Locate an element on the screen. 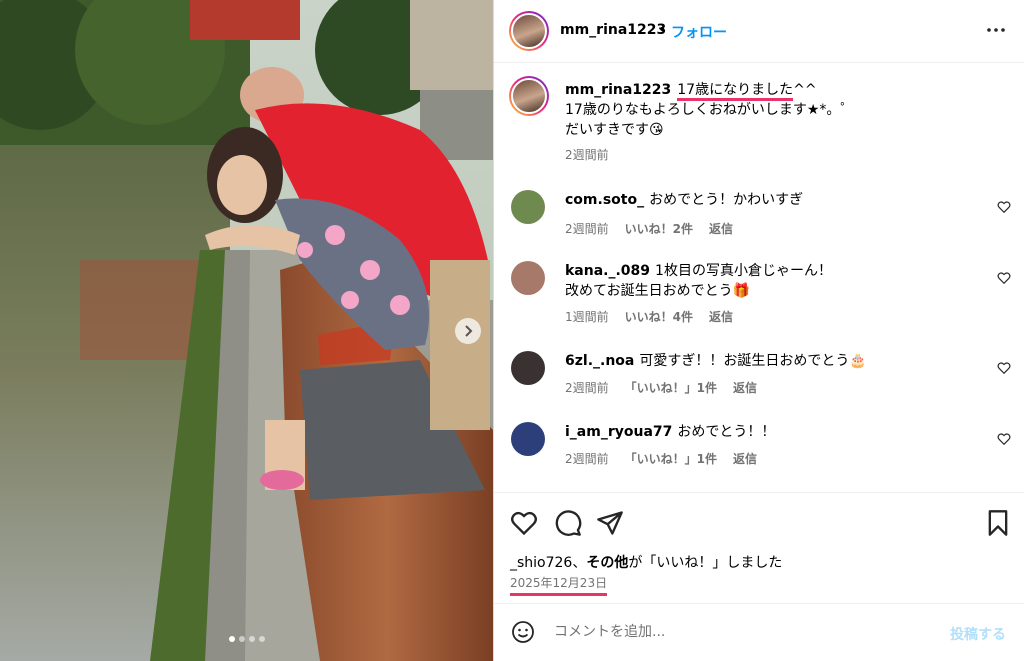 The width and height of the screenshot is (1024, 661). caption-line3: だいすきです😘 is located at coordinates (614, 130).